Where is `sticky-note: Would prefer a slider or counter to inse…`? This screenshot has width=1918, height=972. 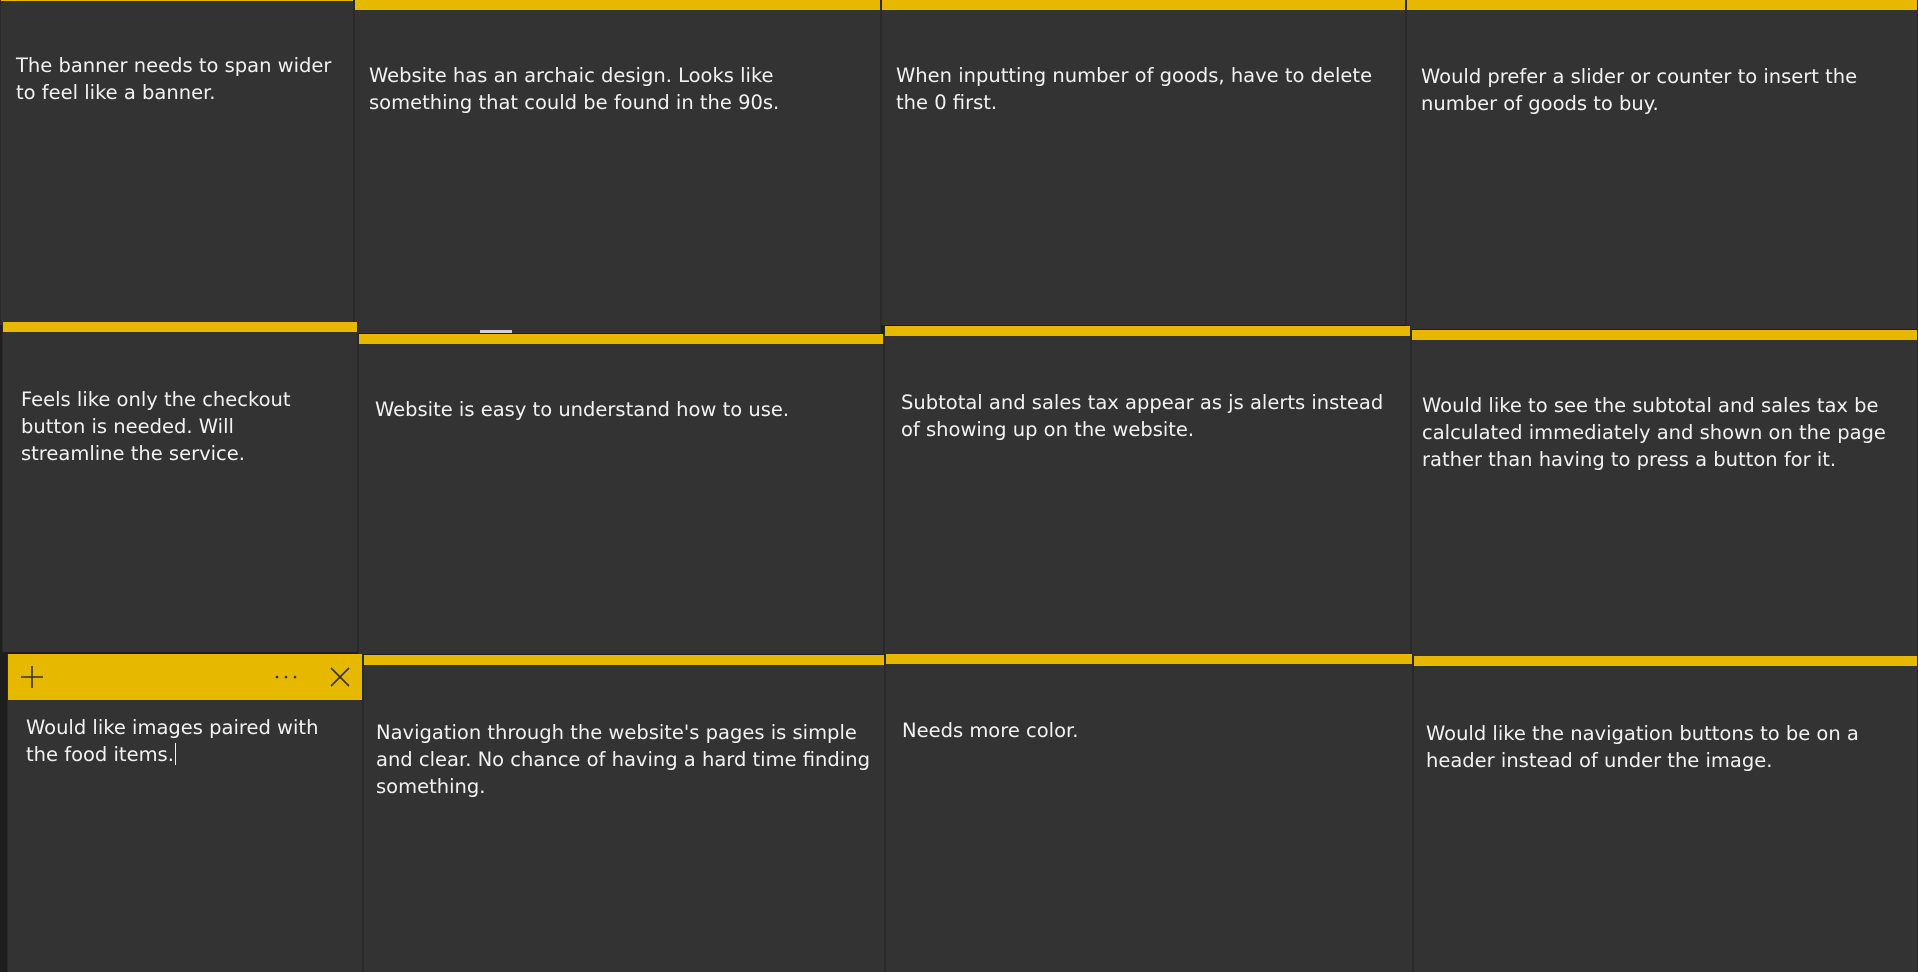
sticky-note: Would prefer a slider or counter to inse… is located at coordinates (1662, 164).